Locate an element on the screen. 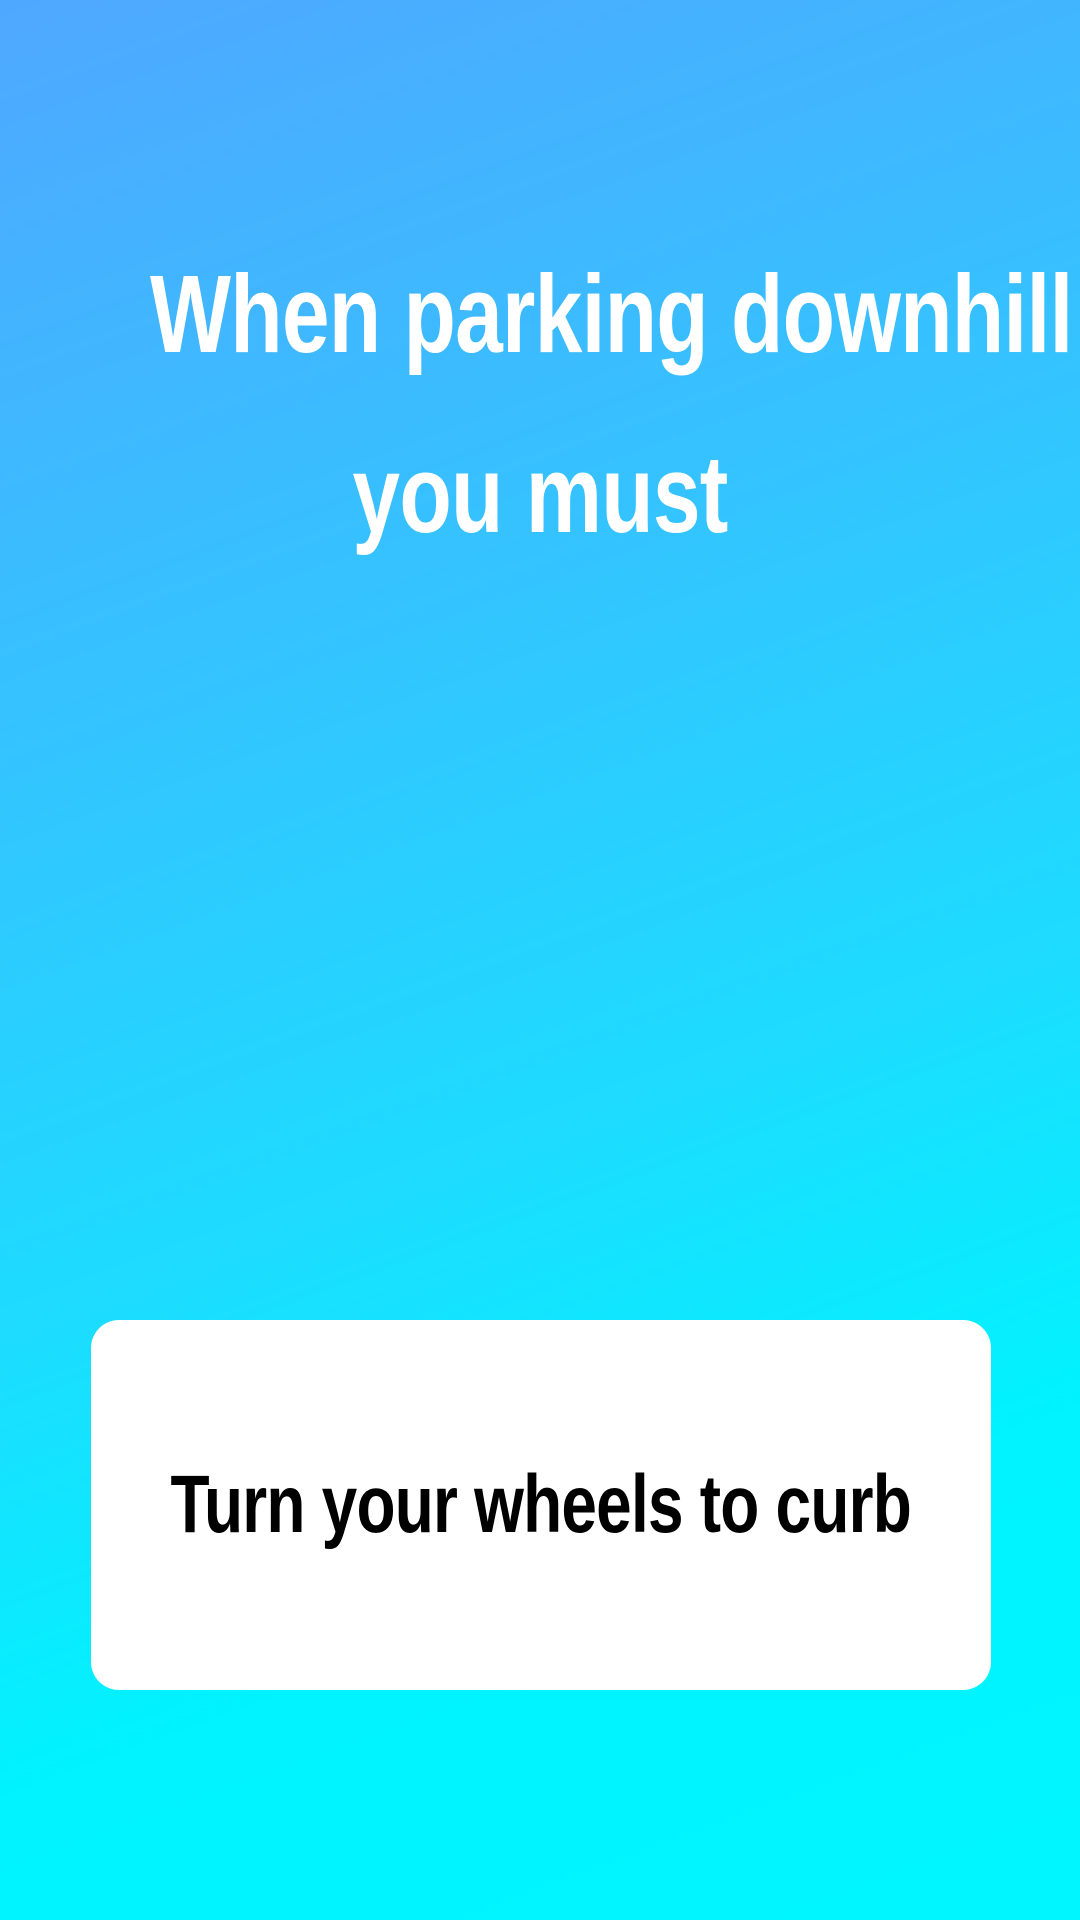 The image size is (1080, 1920). answer-label: Turn your wheels to curb is located at coordinates (541, 1504).